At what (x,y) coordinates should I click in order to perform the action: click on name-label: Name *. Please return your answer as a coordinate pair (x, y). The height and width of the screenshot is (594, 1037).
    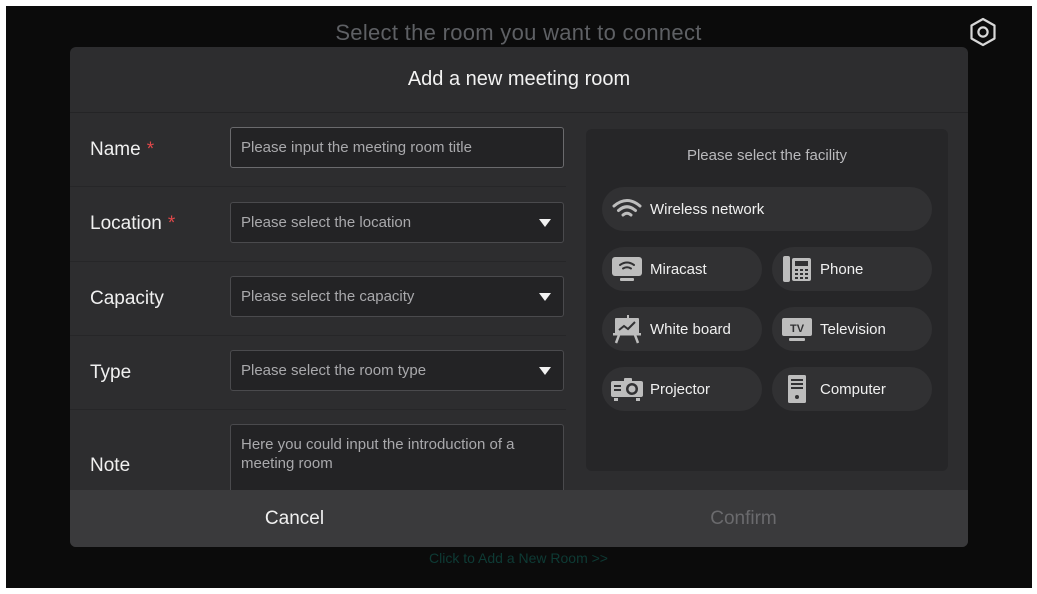
    Looking at the image, I should click on (122, 149).